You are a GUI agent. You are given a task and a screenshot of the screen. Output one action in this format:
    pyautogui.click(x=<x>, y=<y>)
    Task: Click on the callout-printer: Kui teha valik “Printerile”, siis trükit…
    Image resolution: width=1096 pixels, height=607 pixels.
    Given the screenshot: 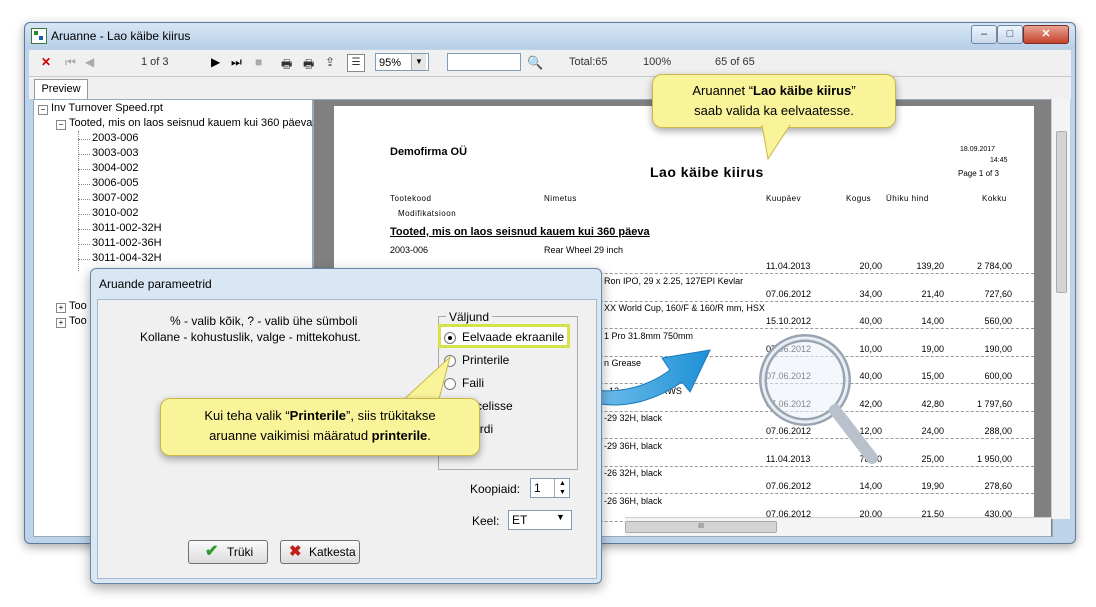 What is the action you would take?
    pyautogui.click(x=320, y=427)
    